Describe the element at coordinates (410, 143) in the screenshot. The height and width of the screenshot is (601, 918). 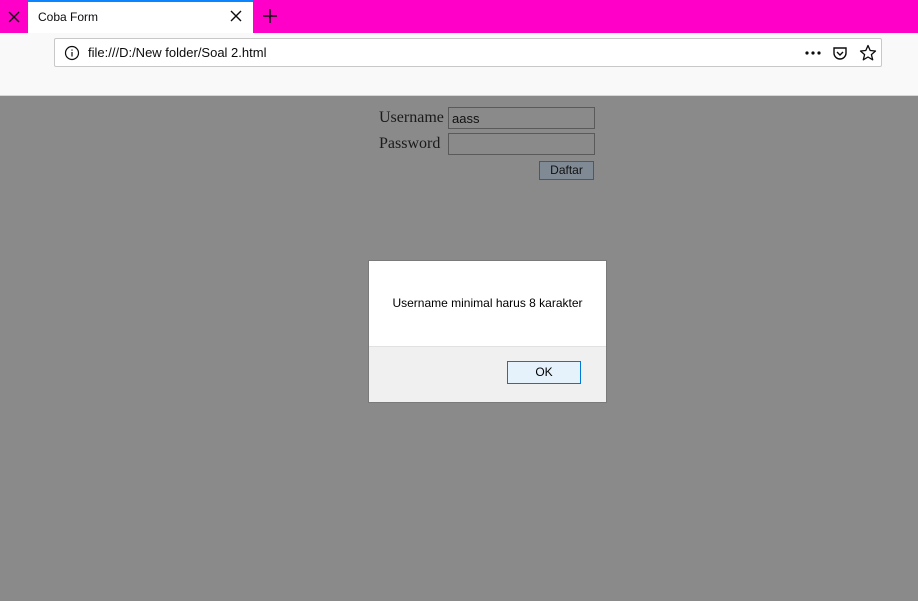
I see `password-label: Password` at that location.